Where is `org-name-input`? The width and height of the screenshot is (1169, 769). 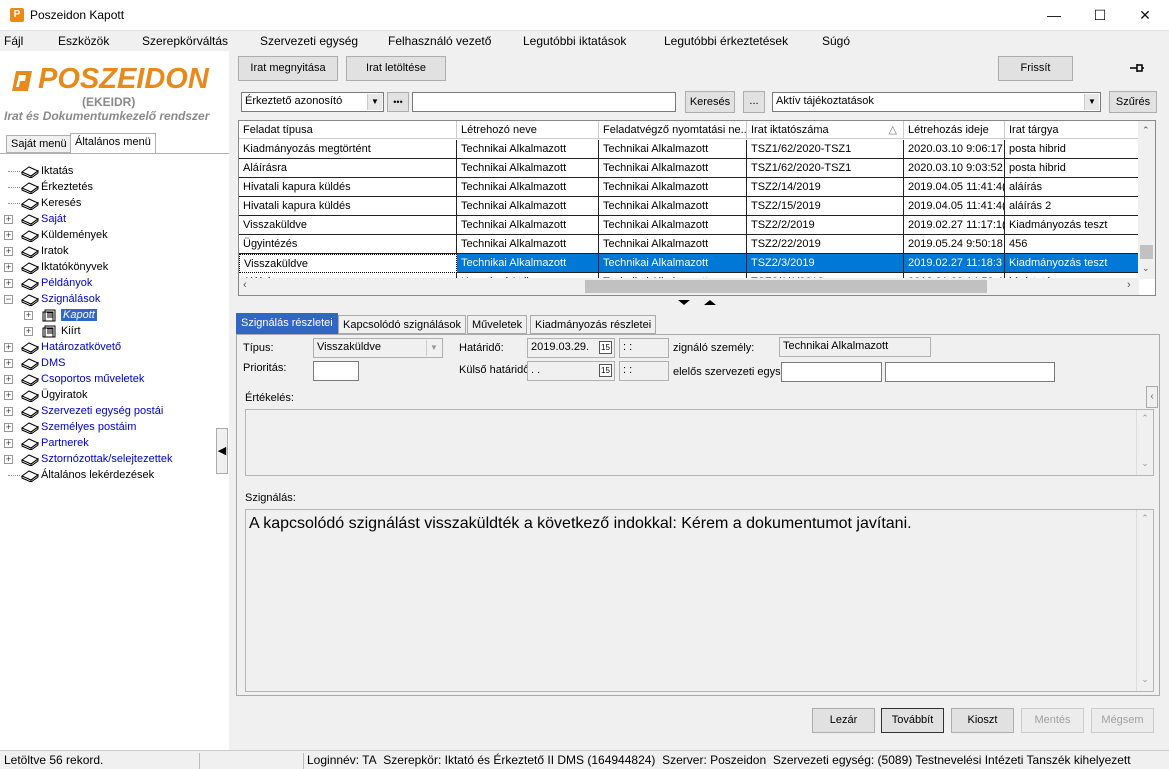
org-name-input is located at coordinates (970, 372).